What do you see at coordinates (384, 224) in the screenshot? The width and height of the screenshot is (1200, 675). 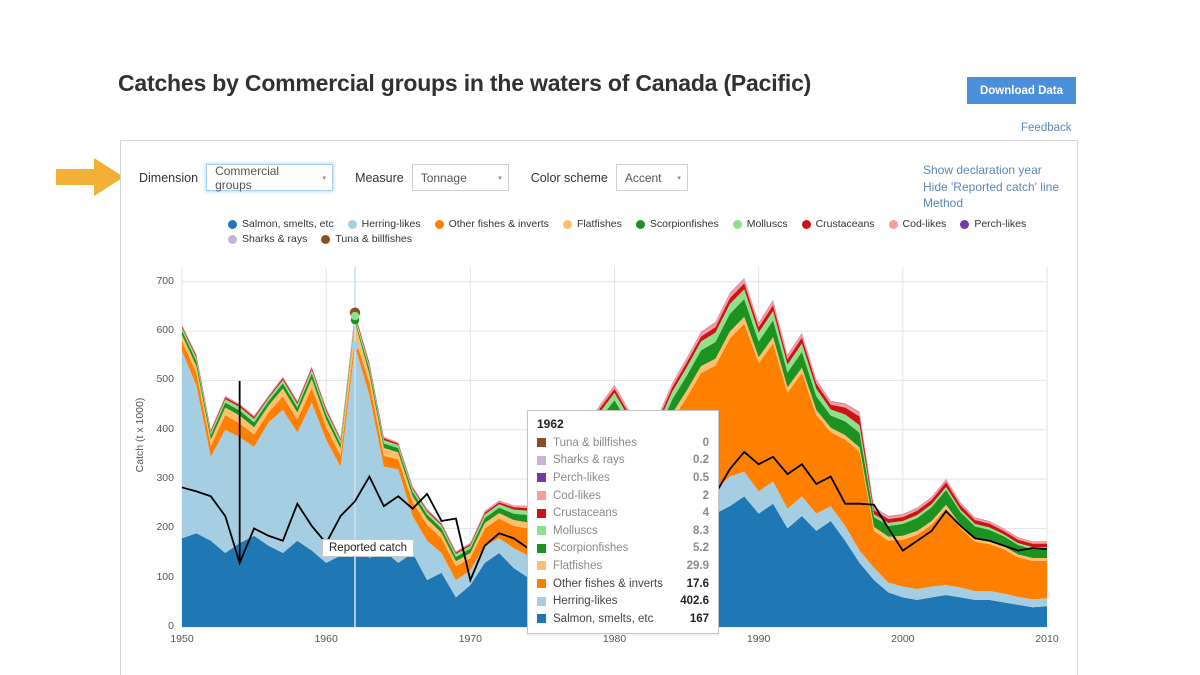 I see `legend-item: Herring-likes` at bounding box center [384, 224].